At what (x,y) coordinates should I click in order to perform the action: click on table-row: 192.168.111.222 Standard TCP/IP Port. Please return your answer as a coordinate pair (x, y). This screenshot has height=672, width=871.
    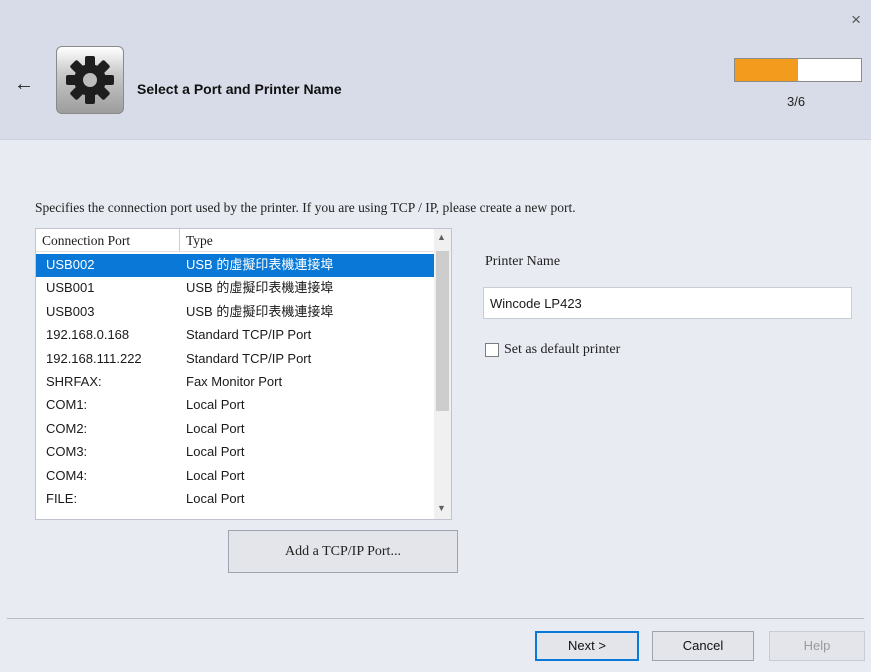
    Looking at the image, I should click on (235, 359).